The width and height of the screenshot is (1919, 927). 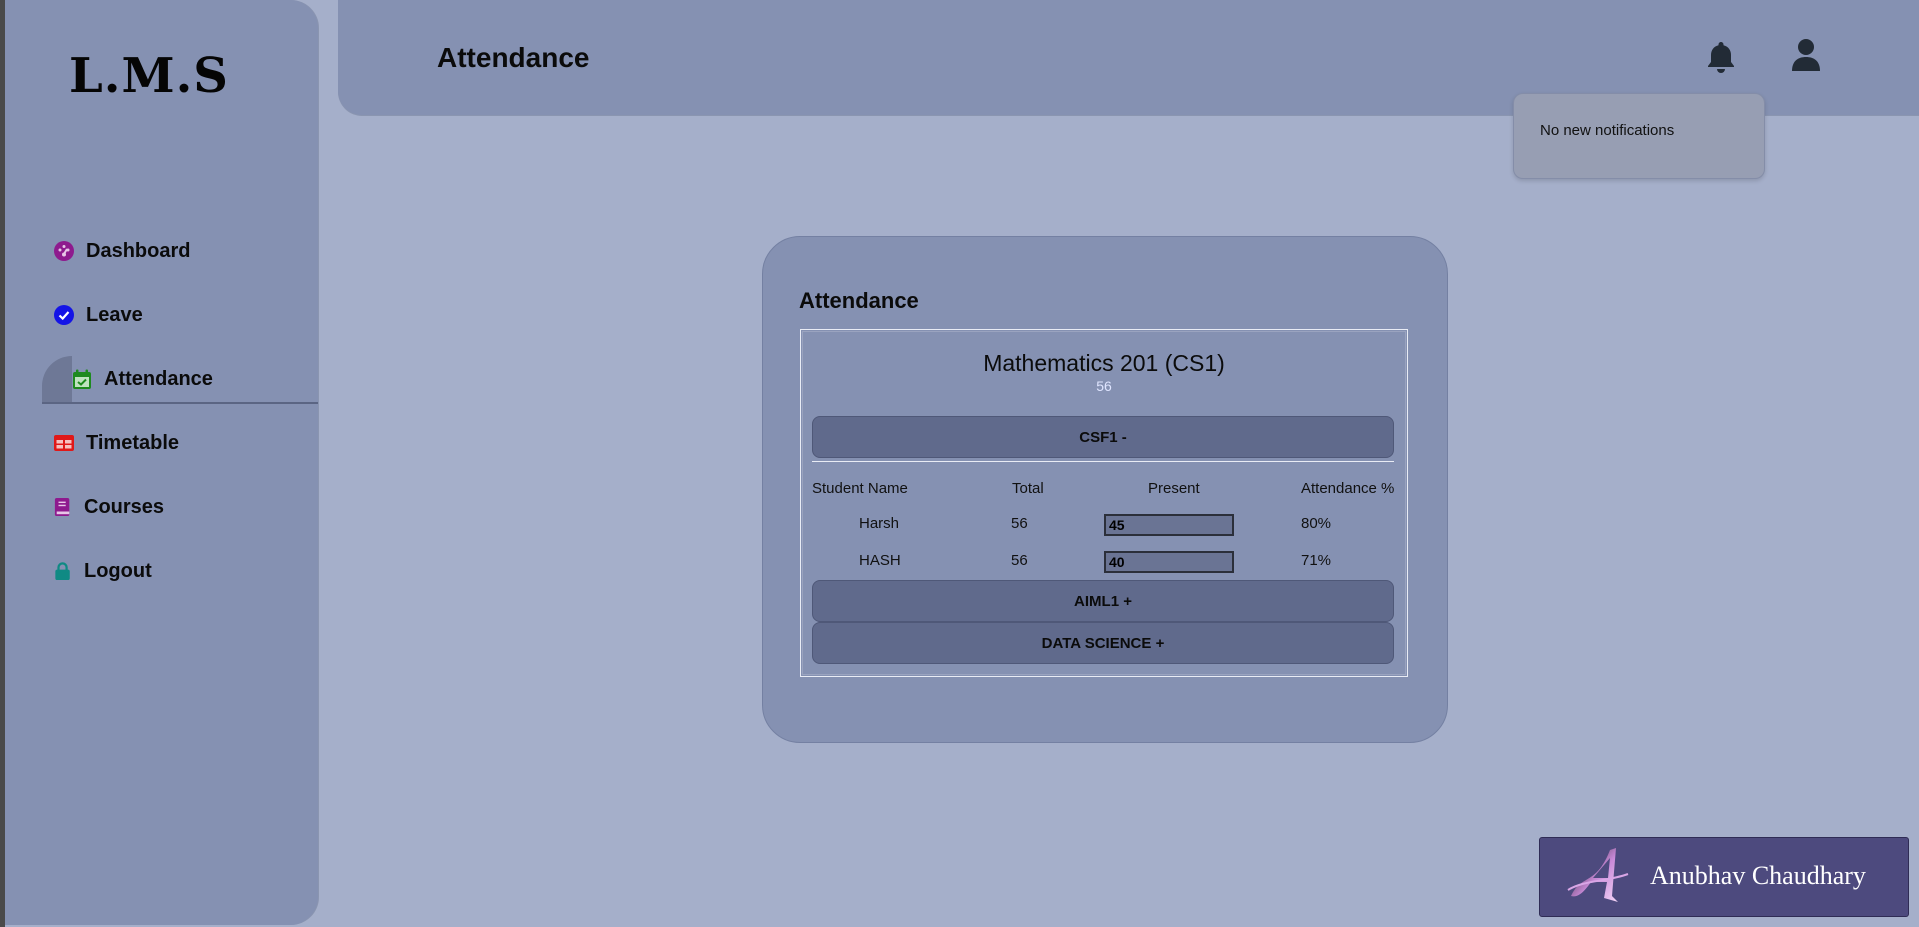 I want to click on sidebar-item-label: Courses, so click(x=124, y=506).